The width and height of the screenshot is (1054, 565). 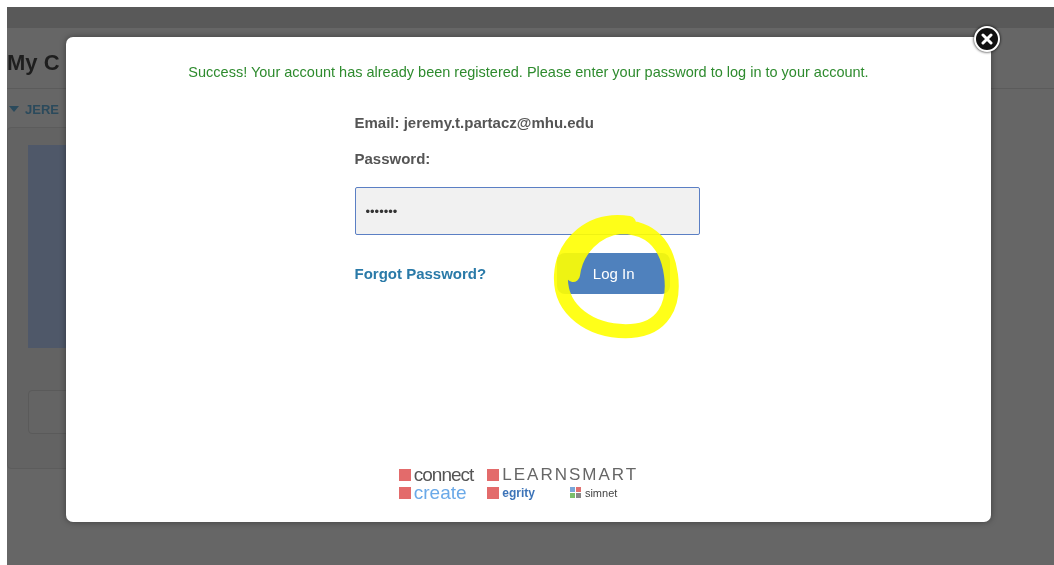 What do you see at coordinates (443, 475) in the screenshot?
I see `brand-logo-text: connect` at bounding box center [443, 475].